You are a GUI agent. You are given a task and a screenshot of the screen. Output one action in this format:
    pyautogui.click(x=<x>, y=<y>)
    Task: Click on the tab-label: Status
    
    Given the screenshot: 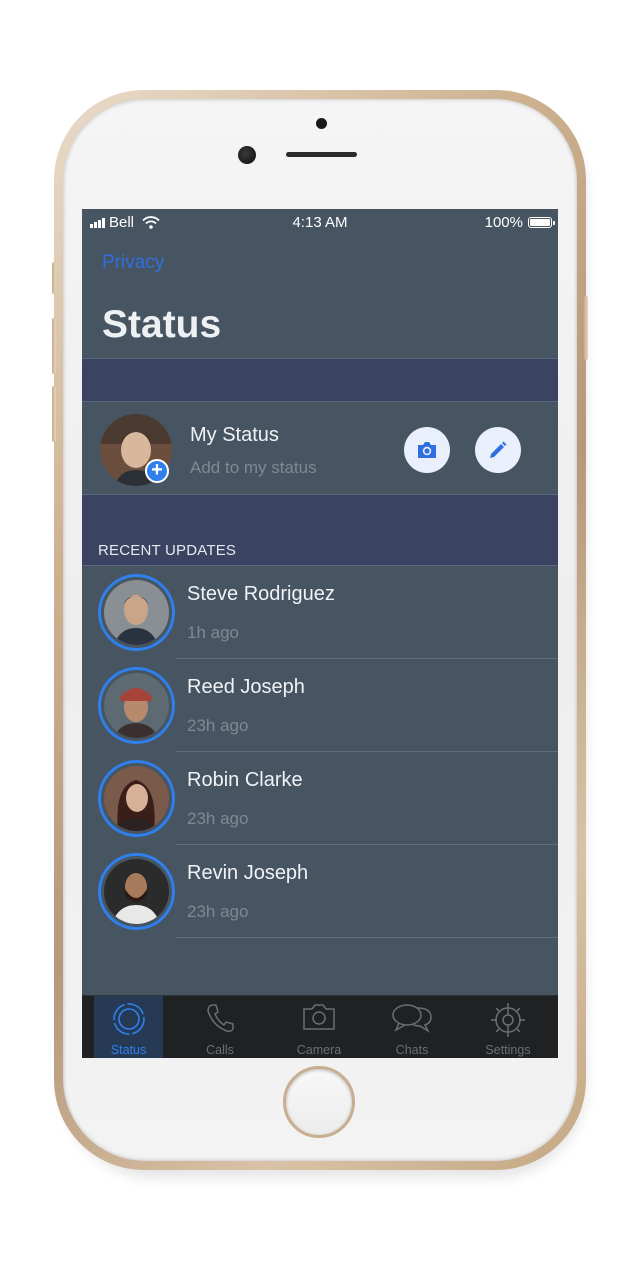 What is the action you would take?
    pyautogui.click(x=128, y=1050)
    